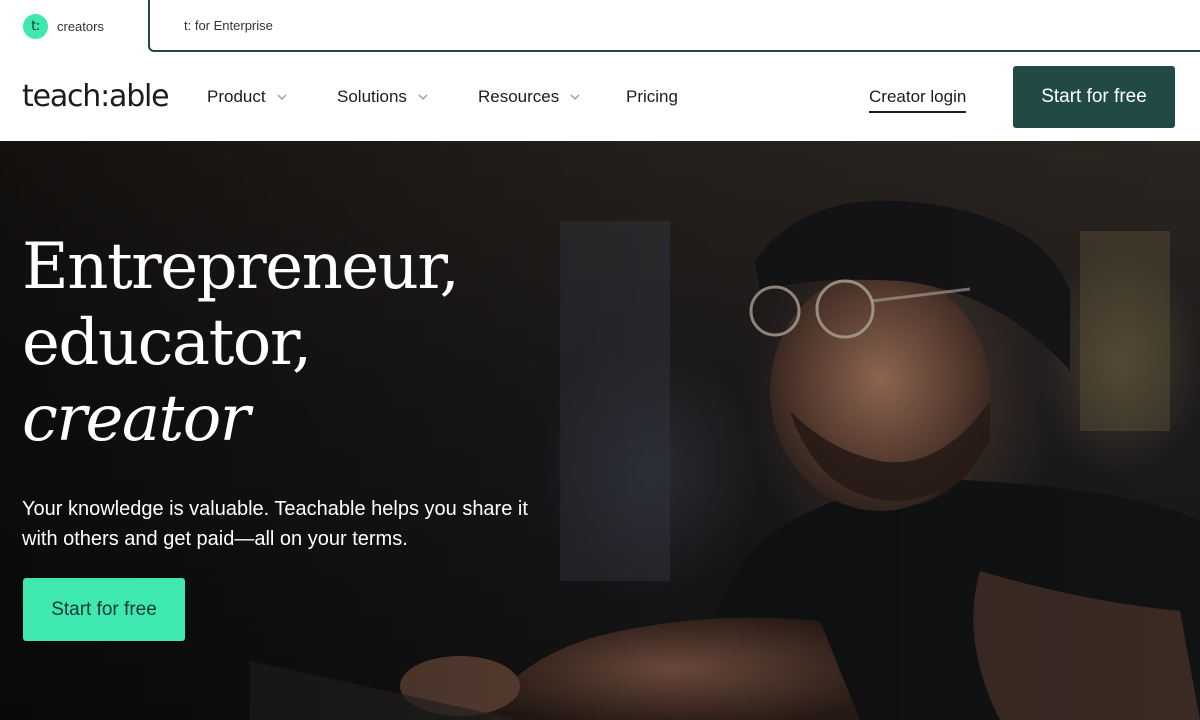 Image resolution: width=1200 pixels, height=720 pixels. What do you see at coordinates (241, 267) in the screenshot?
I see `hero-heading-line-1: Entrepreneur,` at bounding box center [241, 267].